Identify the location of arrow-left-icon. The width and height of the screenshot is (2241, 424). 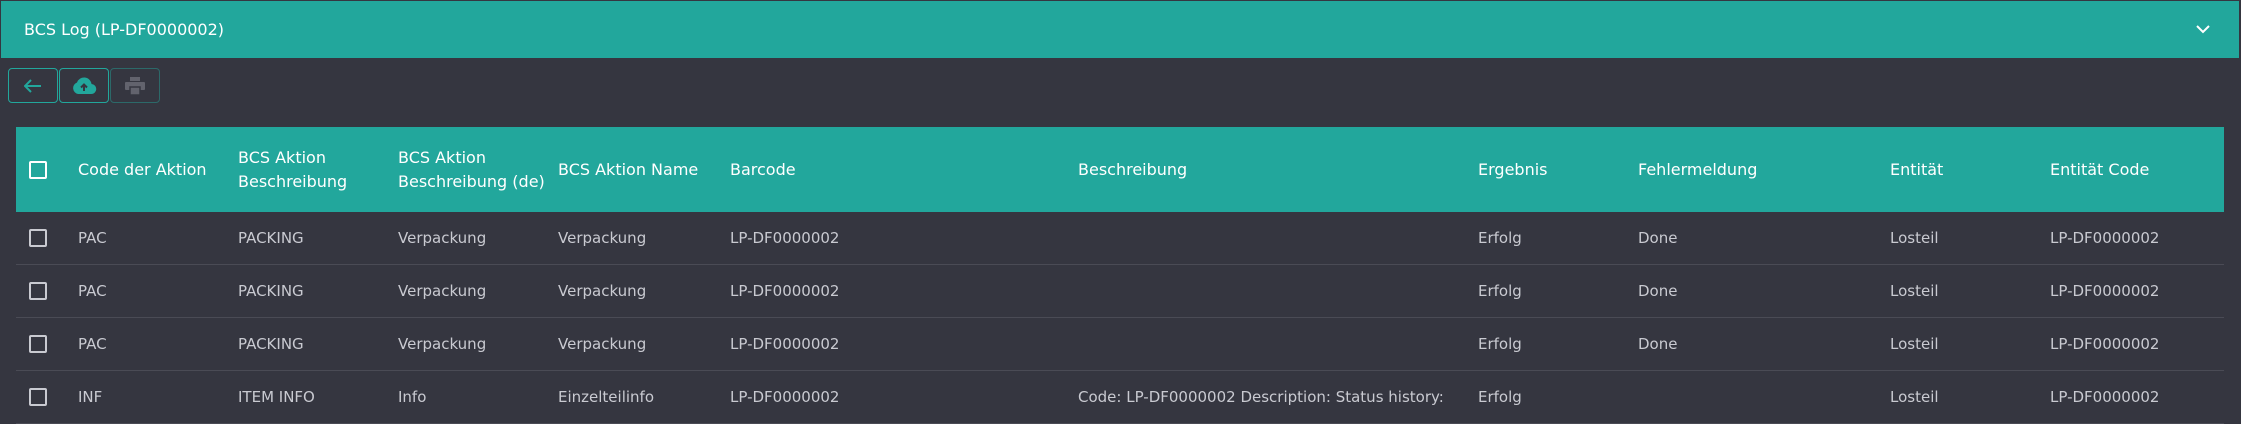
(32, 85).